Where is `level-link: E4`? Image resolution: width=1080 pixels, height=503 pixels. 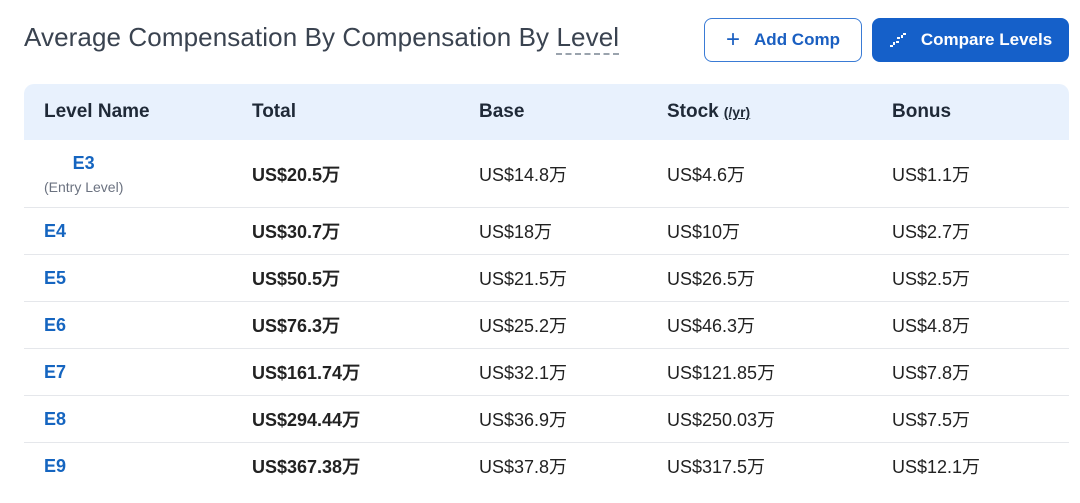
level-link: E4 is located at coordinates (55, 231).